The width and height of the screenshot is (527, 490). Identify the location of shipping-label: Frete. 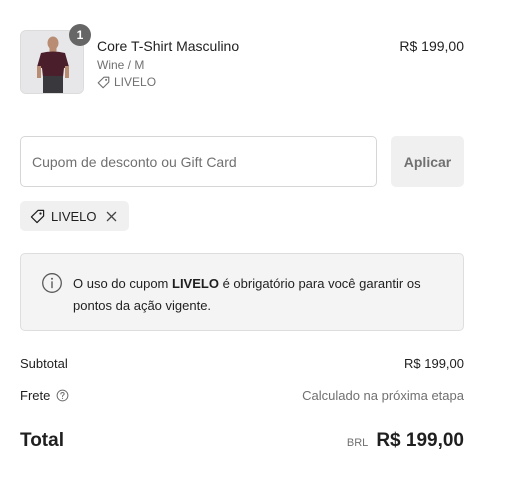
(35, 395).